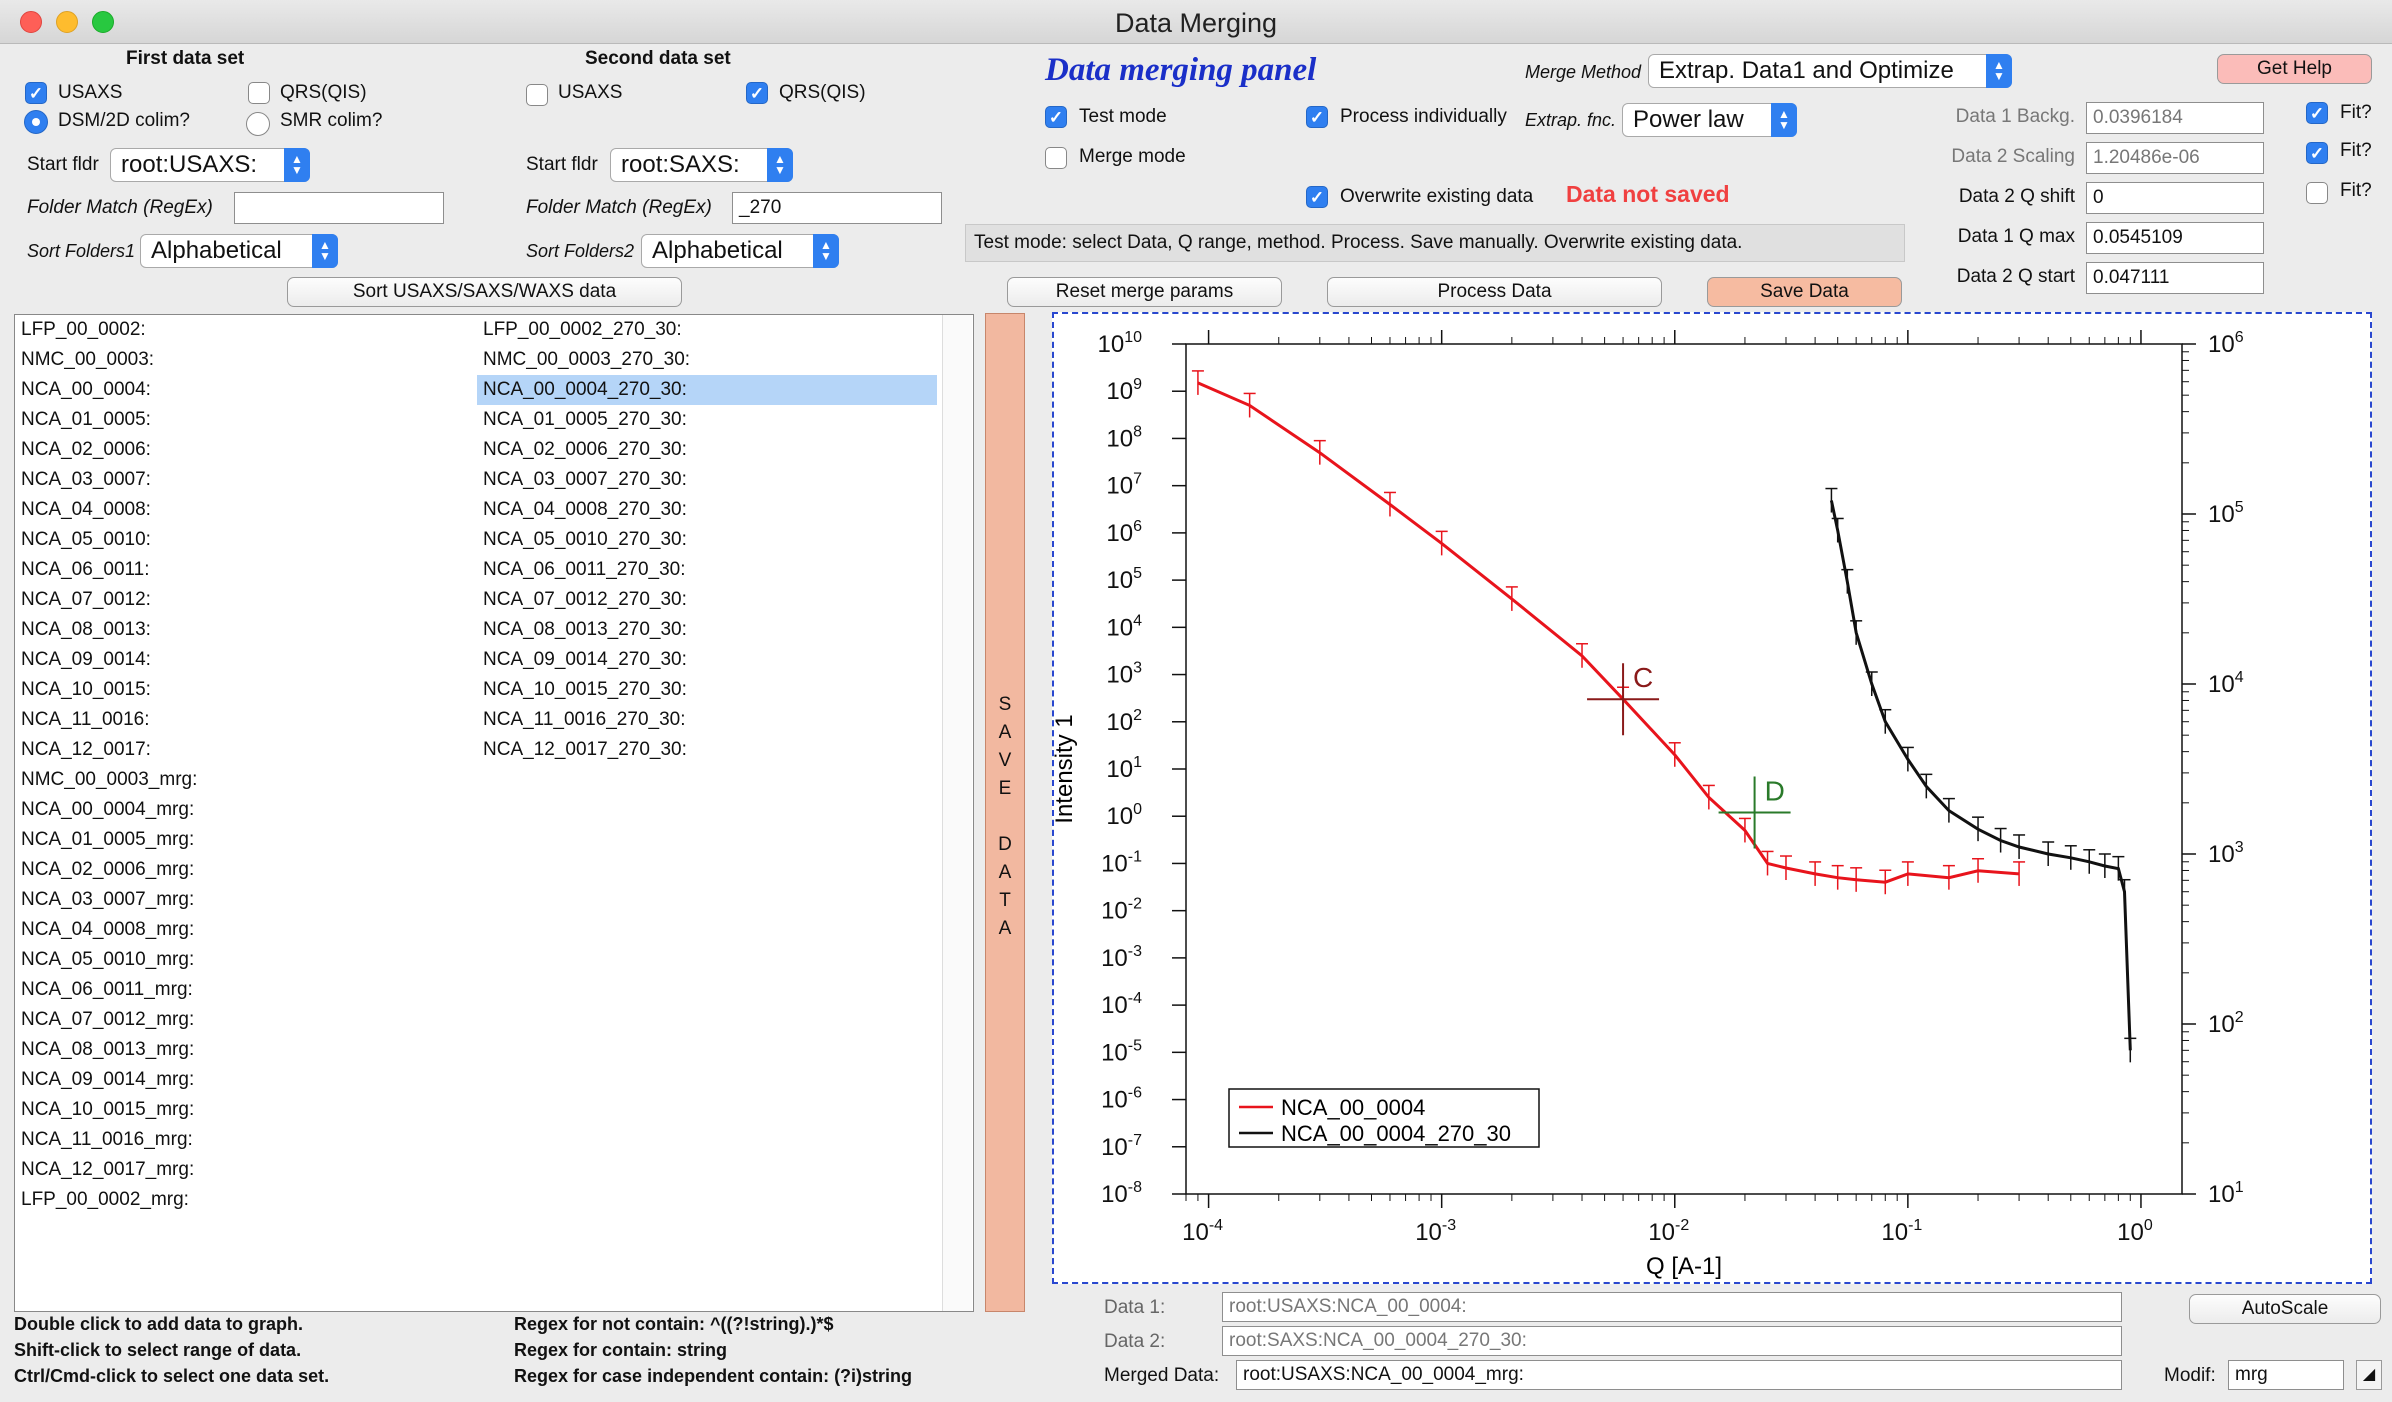 The image size is (2392, 1402). What do you see at coordinates (2135, 1231) in the screenshot?
I see `x-tick-label: 100` at bounding box center [2135, 1231].